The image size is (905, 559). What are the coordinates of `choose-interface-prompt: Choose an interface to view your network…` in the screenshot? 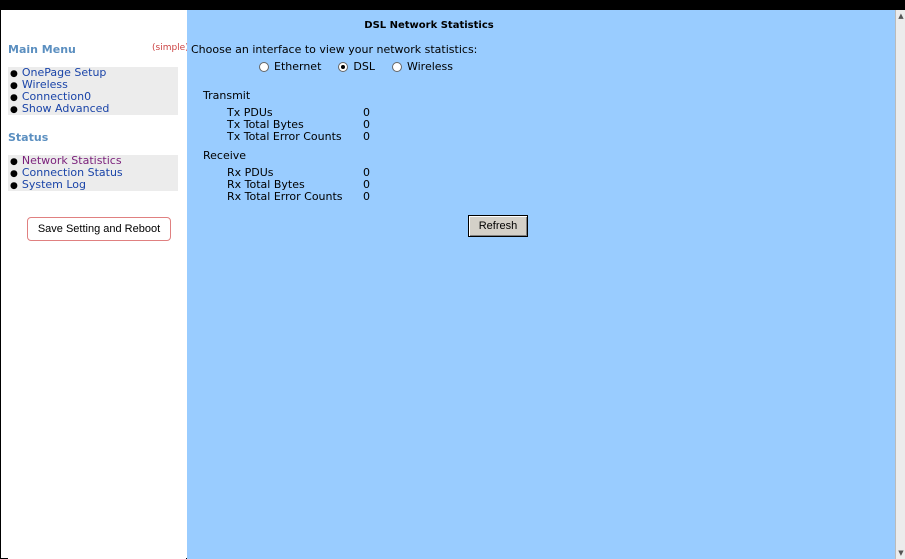 It's located at (334, 49).